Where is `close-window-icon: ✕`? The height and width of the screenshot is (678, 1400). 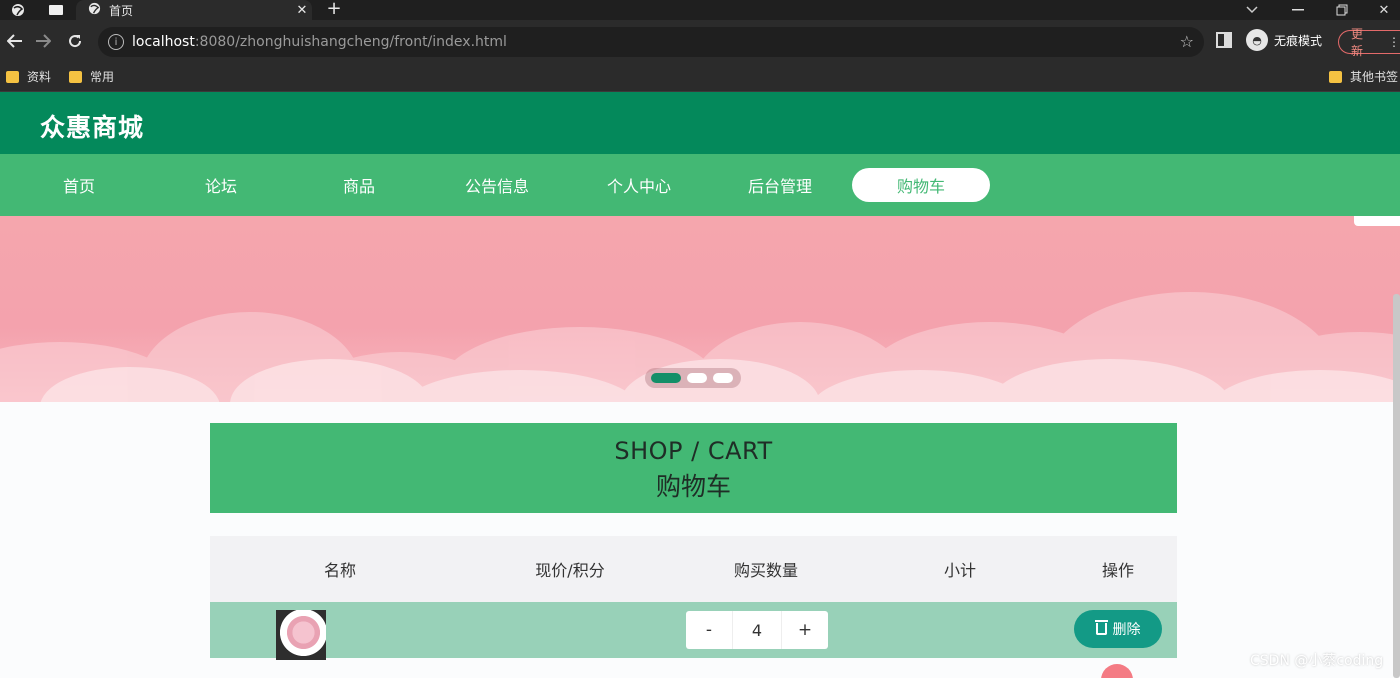
close-window-icon: ✕ is located at coordinates (1381, 10).